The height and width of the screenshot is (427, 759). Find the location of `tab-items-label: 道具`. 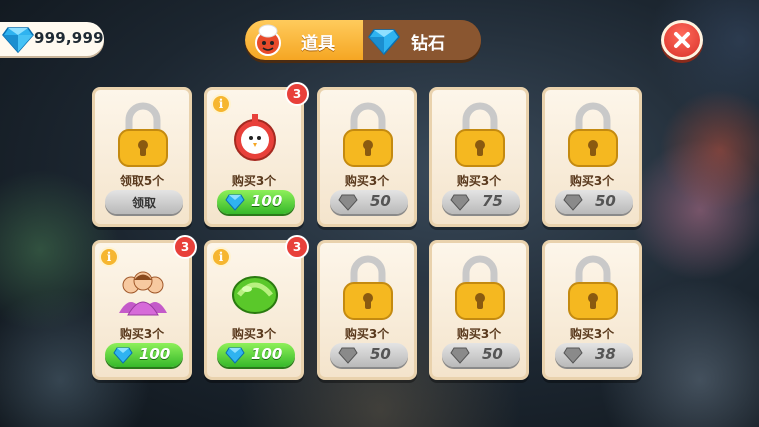

tab-items-label: 道具 is located at coordinates (318, 44).